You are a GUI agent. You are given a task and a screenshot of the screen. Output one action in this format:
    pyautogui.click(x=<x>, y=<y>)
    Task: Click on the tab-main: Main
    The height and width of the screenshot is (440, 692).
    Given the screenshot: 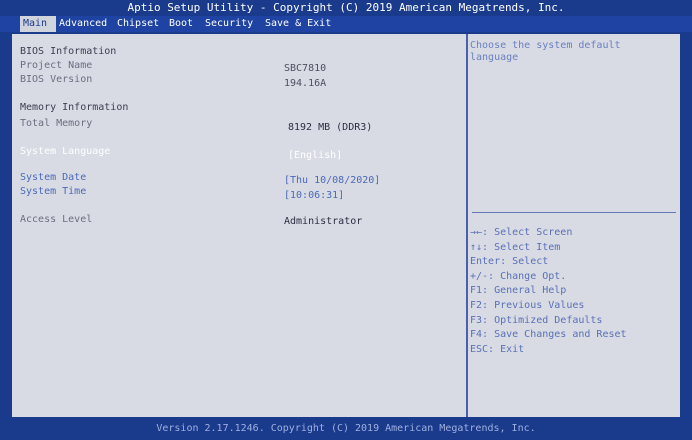 What is the action you would take?
    pyautogui.click(x=38, y=24)
    